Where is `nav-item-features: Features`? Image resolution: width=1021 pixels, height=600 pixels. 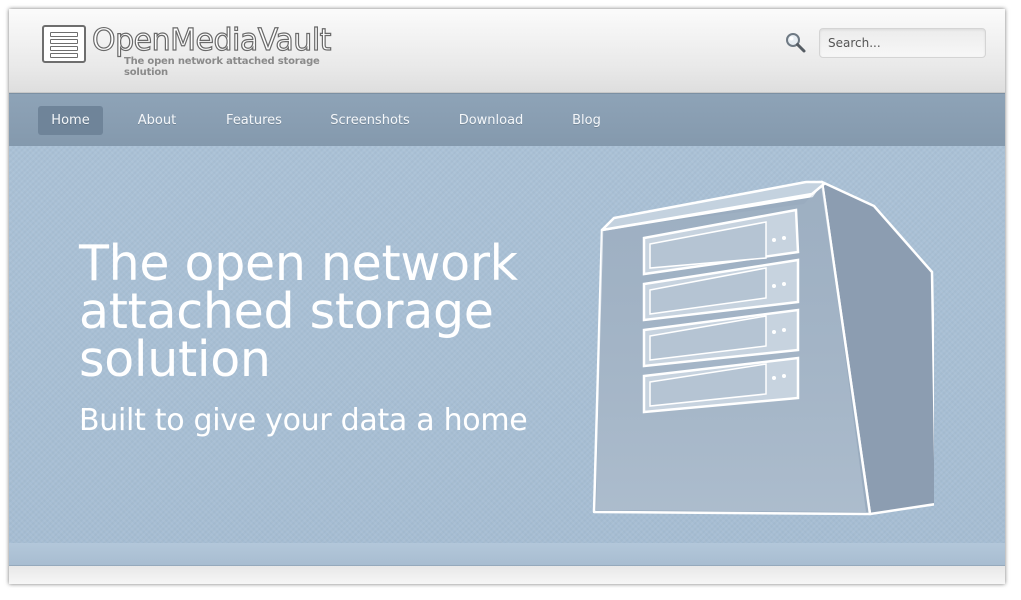 nav-item-features: Features is located at coordinates (254, 120).